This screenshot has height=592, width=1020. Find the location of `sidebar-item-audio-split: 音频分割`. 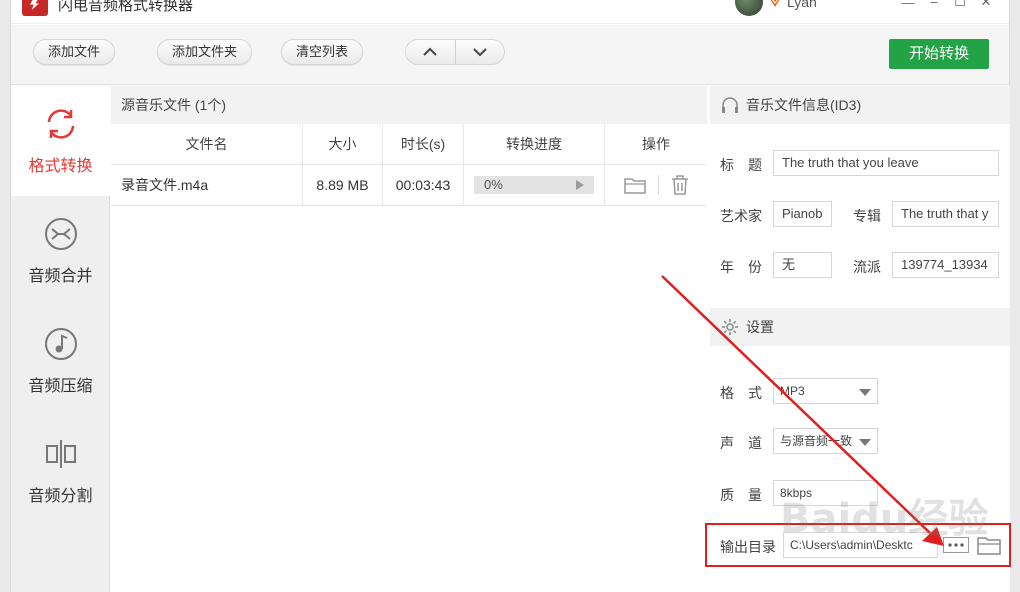

sidebar-item-audio-split: 音频分割 is located at coordinates (60, 471).